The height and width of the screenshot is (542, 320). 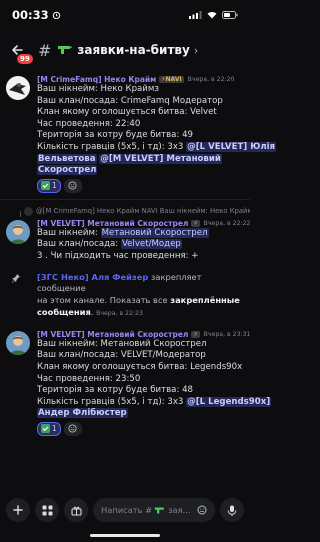 I want to click on system-author: [ЗГС Неко] Аля Фейзер, so click(x=92, y=277).